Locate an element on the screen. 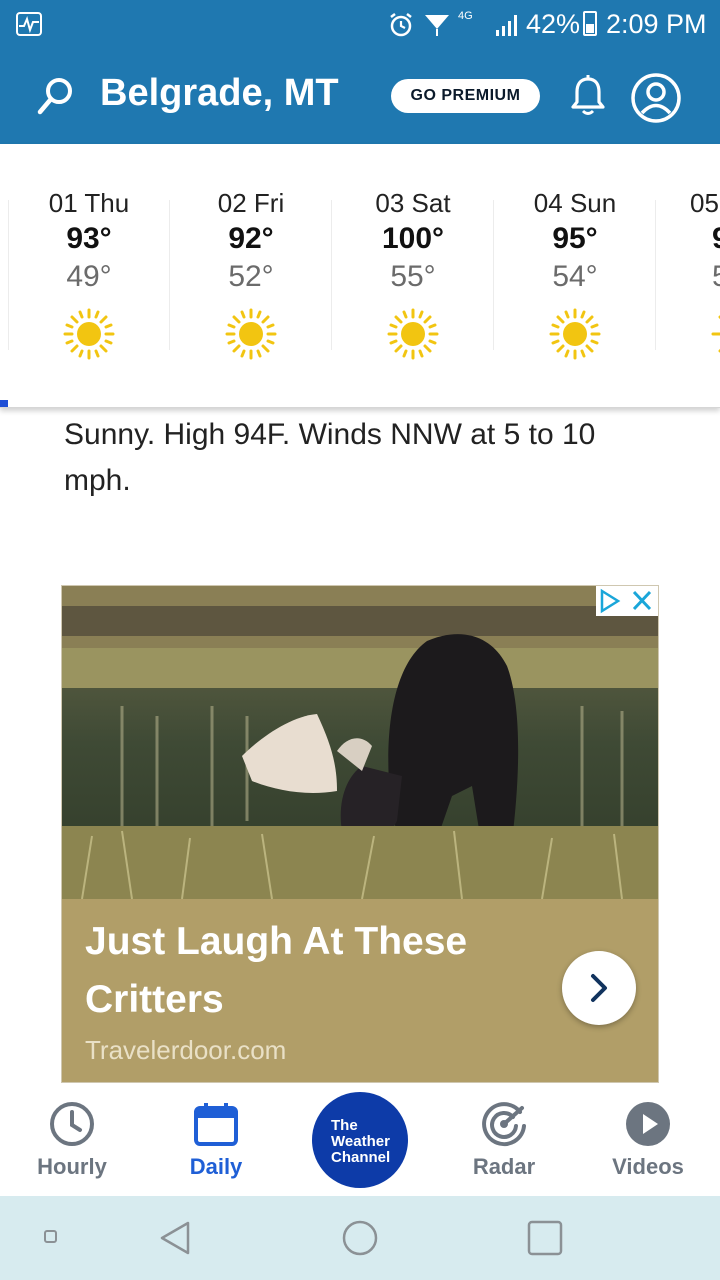  tab-videos-label: Videos is located at coordinates (648, 1166).